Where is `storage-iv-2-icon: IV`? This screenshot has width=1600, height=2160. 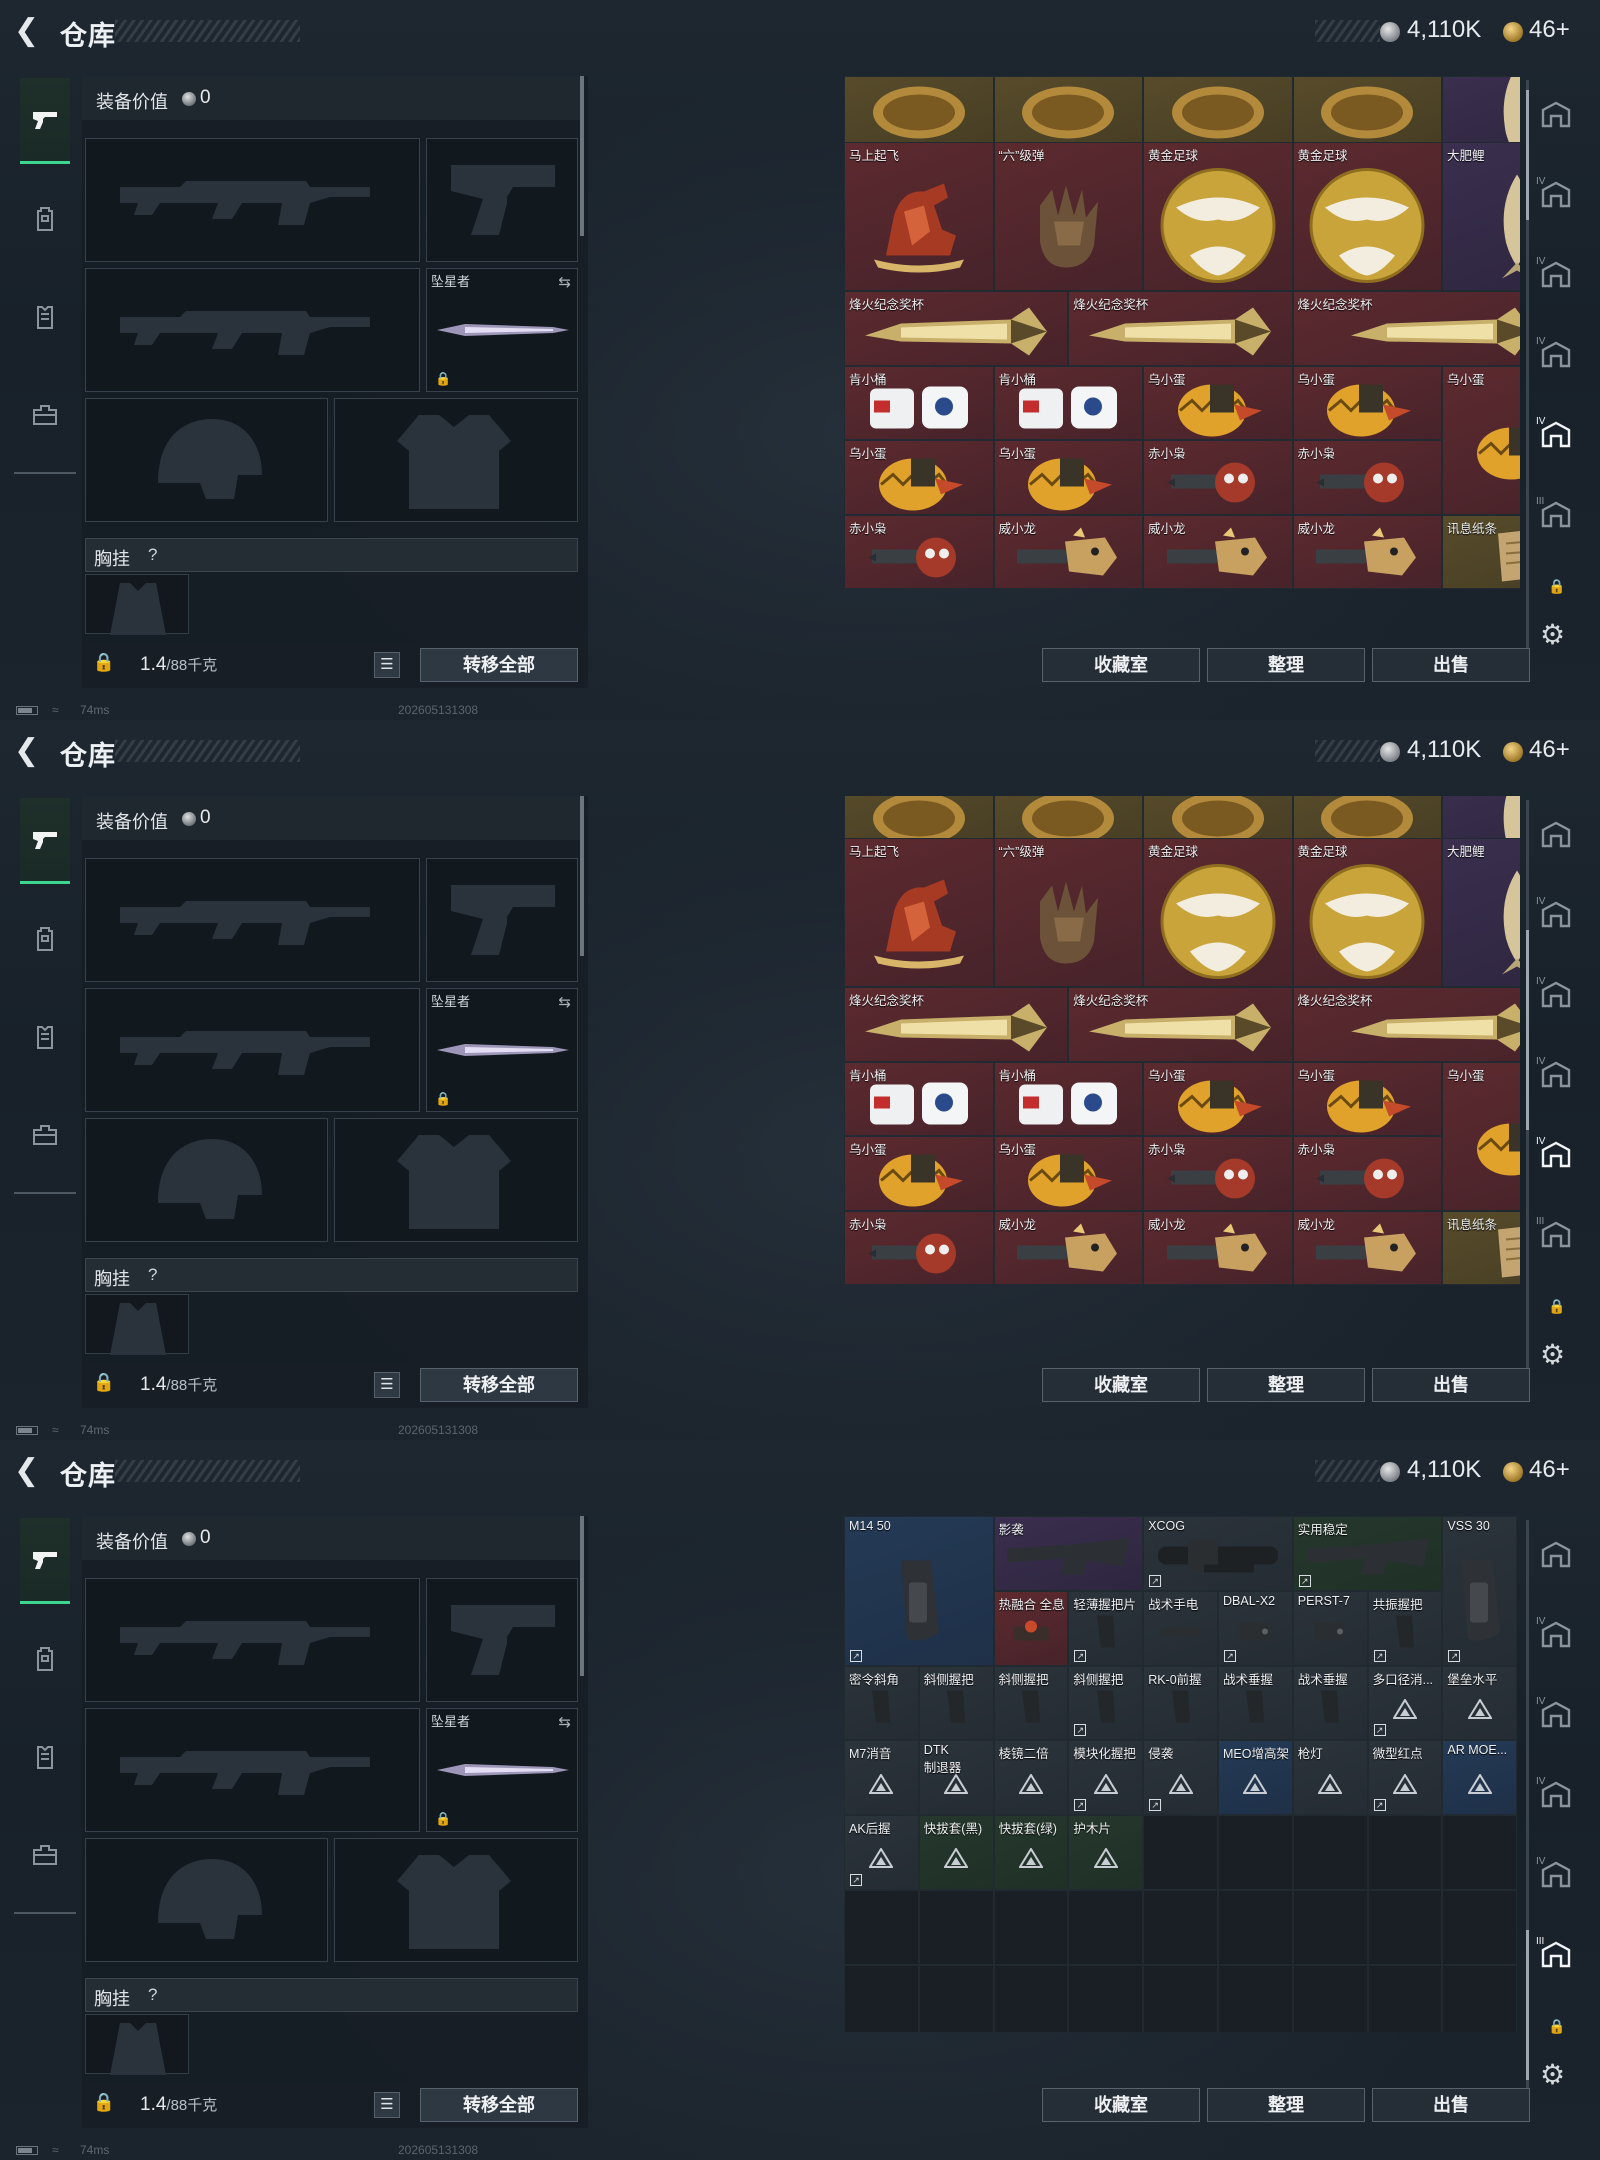
storage-iv-2-icon: IV is located at coordinates (1555, 356).